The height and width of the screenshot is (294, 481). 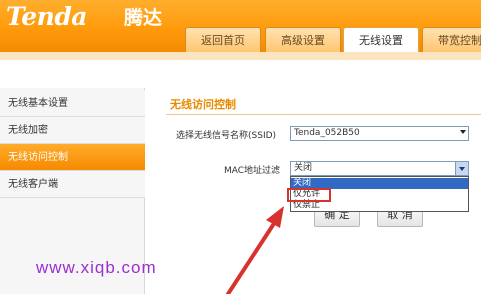 What do you see at coordinates (72, 184) in the screenshot?
I see `sidebar-item-wireless-clients: 无线客户端` at bounding box center [72, 184].